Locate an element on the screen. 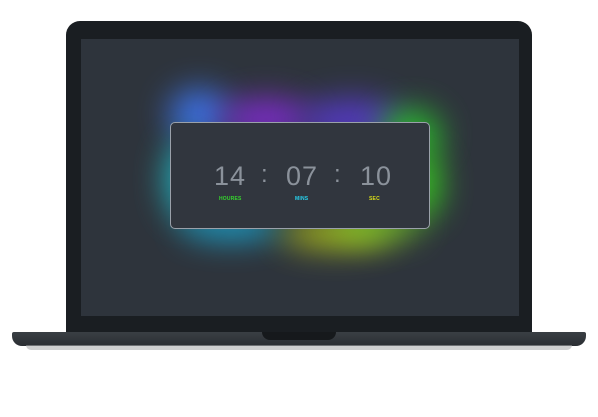 The image size is (598, 417). seconds-value: 10 is located at coordinates (376, 176).